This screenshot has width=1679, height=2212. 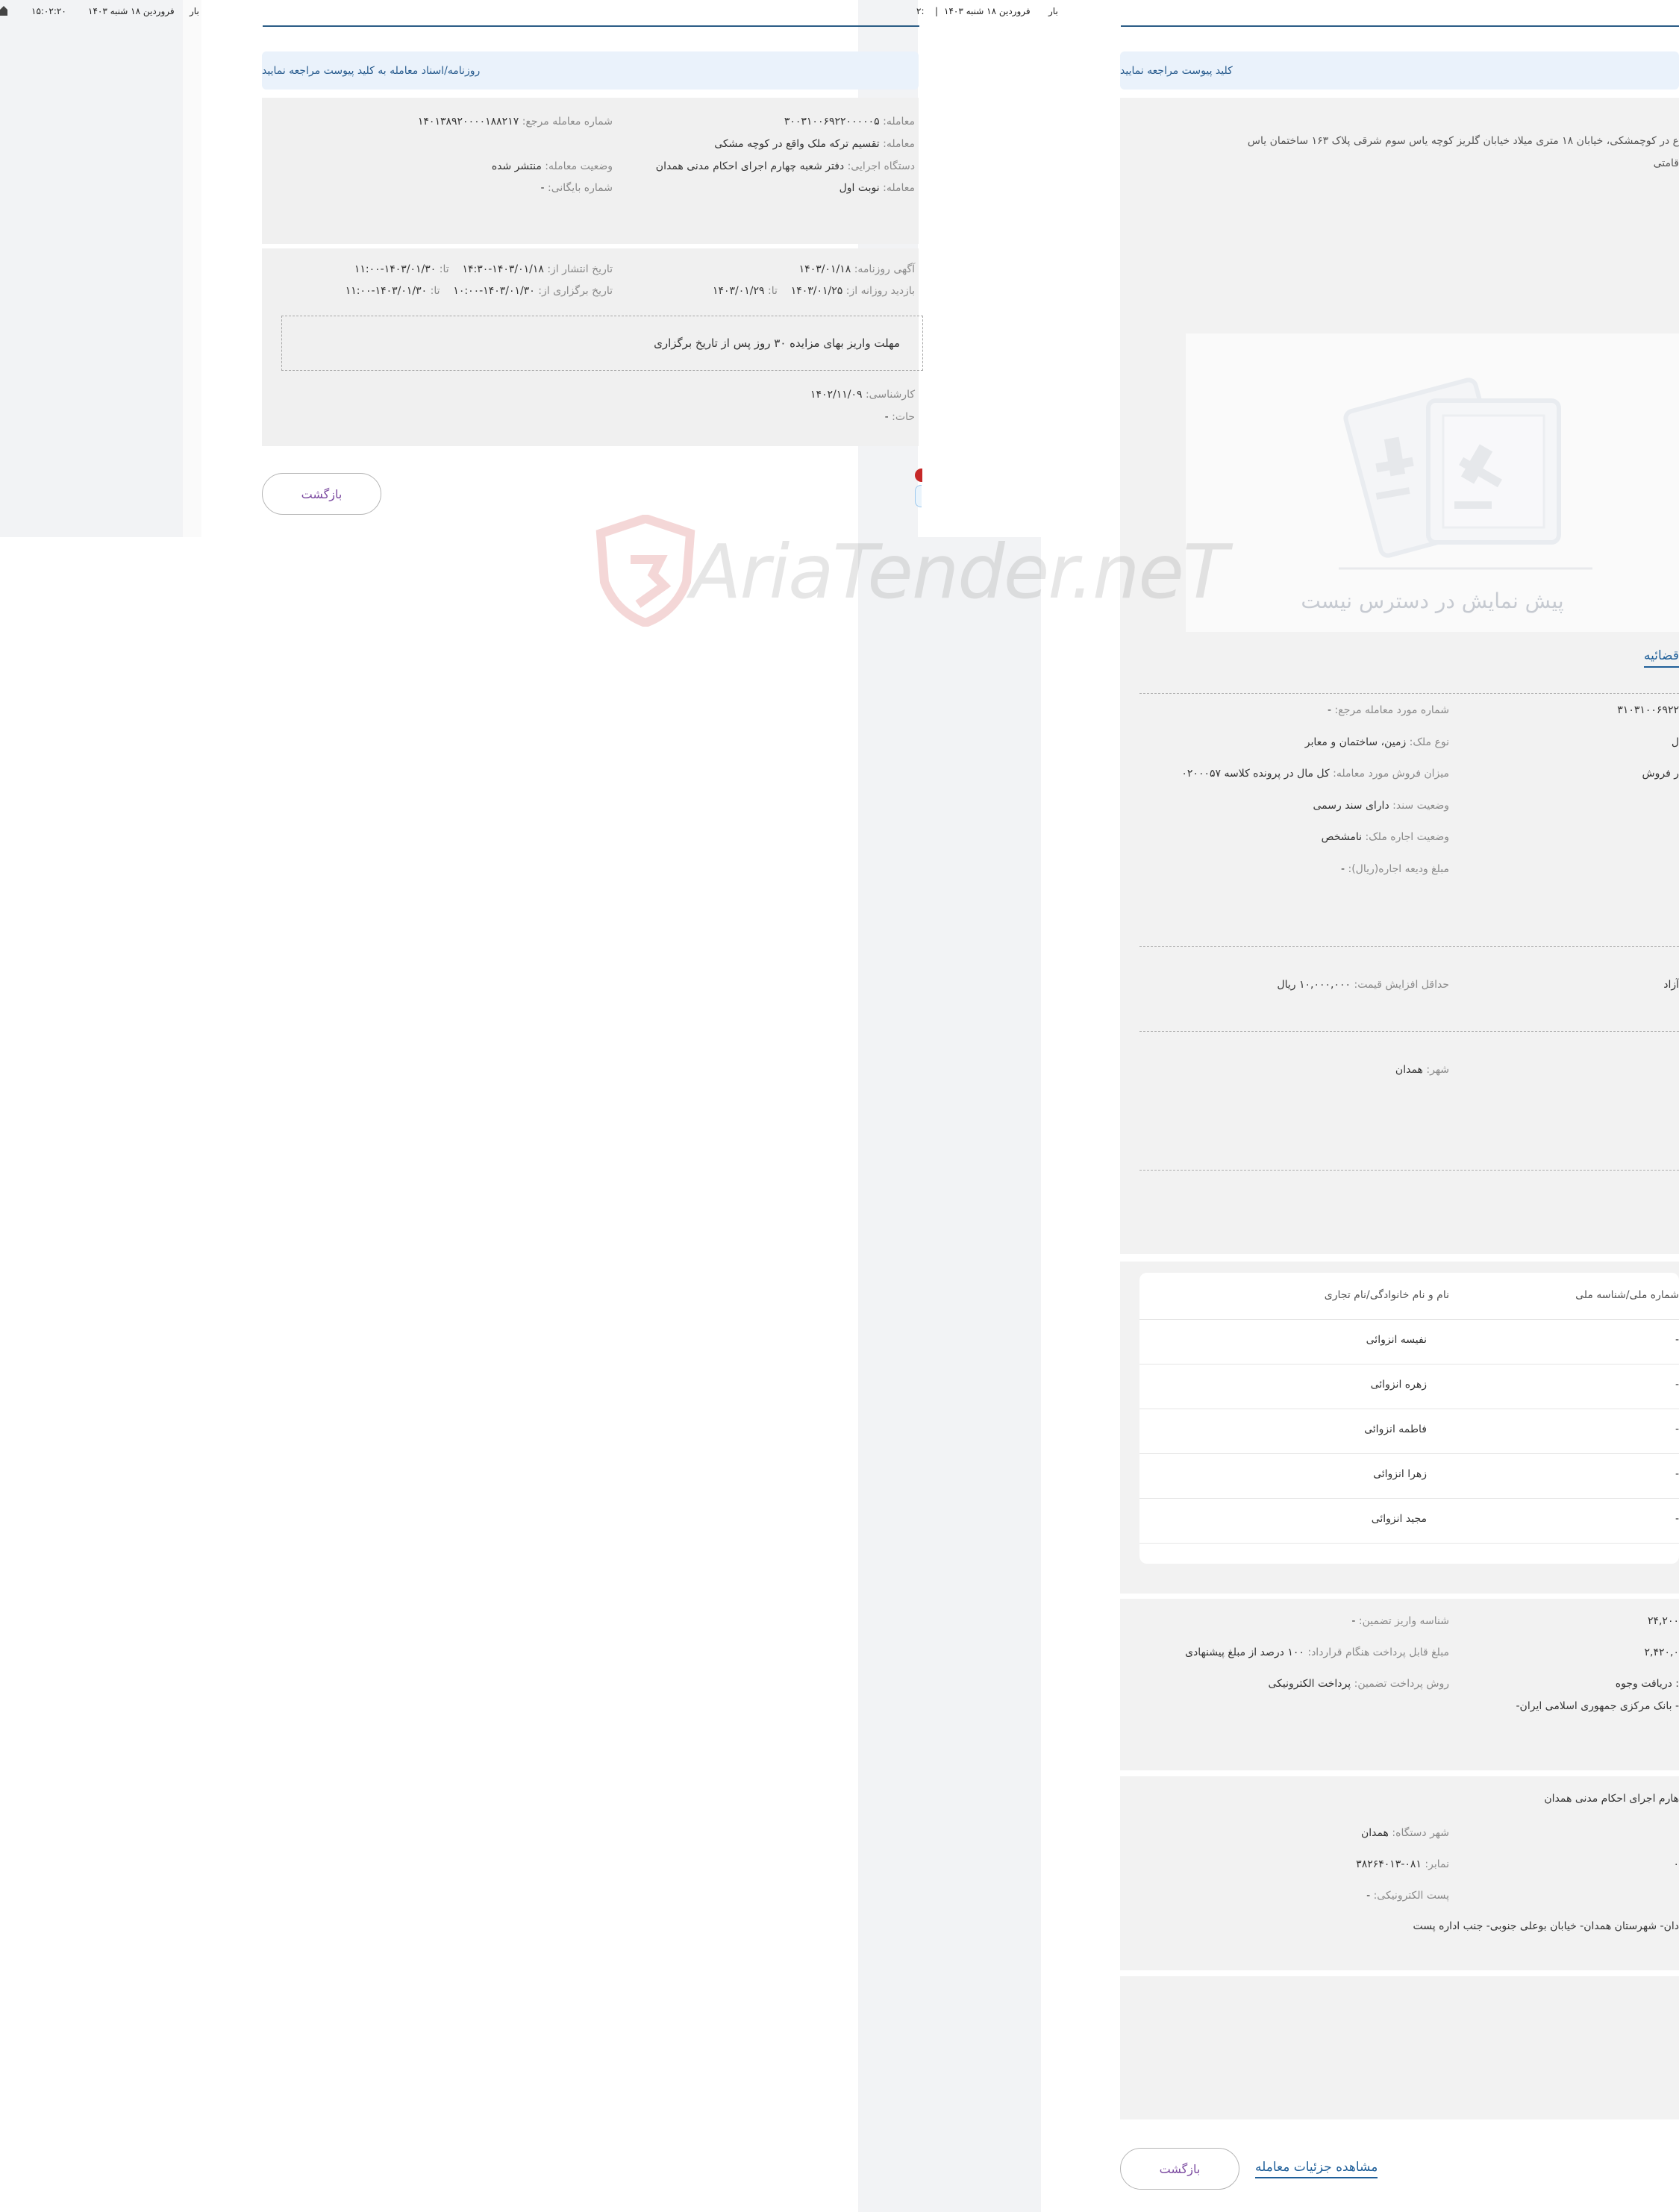 What do you see at coordinates (881, 166) in the screenshot?
I see `deal-agency-label: دستگاه اجرایی:` at bounding box center [881, 166].